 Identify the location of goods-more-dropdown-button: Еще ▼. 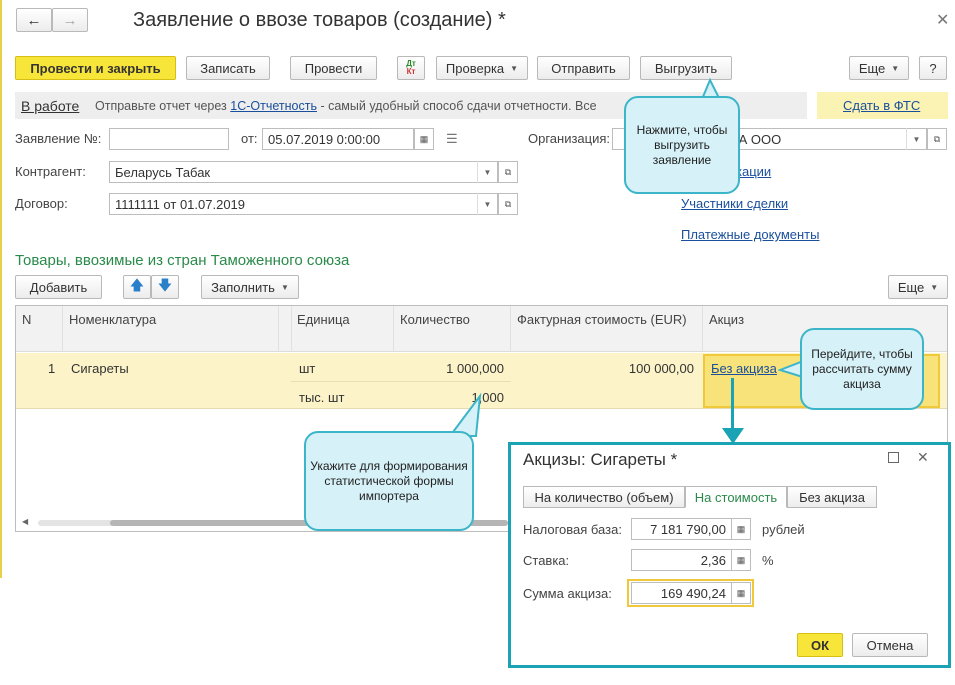
(918, 287).